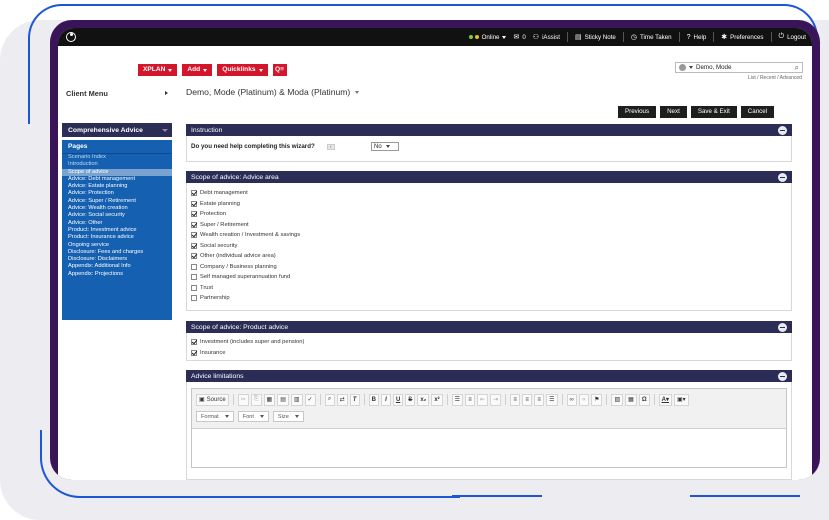 Image resolution: width=829 pixels, height=520 pixels. Describe the element at coordinates (713, 112) in the screenshot. I see `save-exit-button: Save & Exit` at that location.